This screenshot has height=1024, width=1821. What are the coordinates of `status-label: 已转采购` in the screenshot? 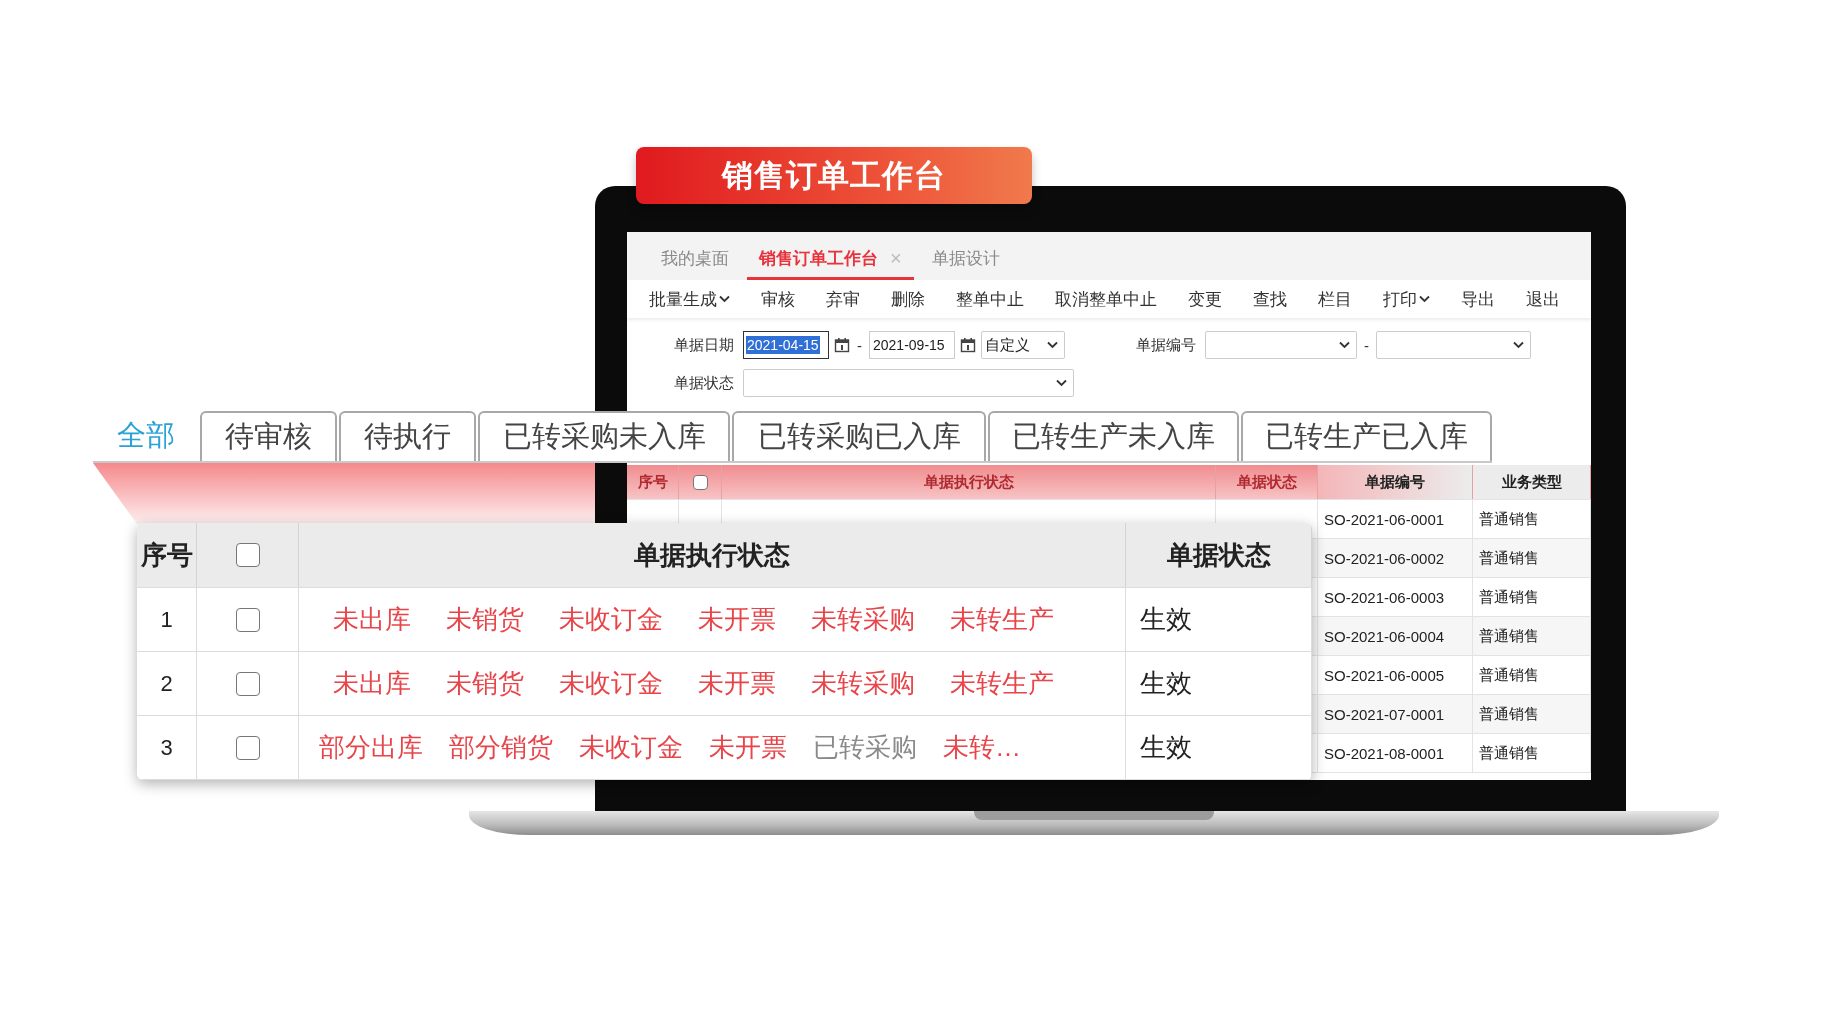 It's located at (865, 747).